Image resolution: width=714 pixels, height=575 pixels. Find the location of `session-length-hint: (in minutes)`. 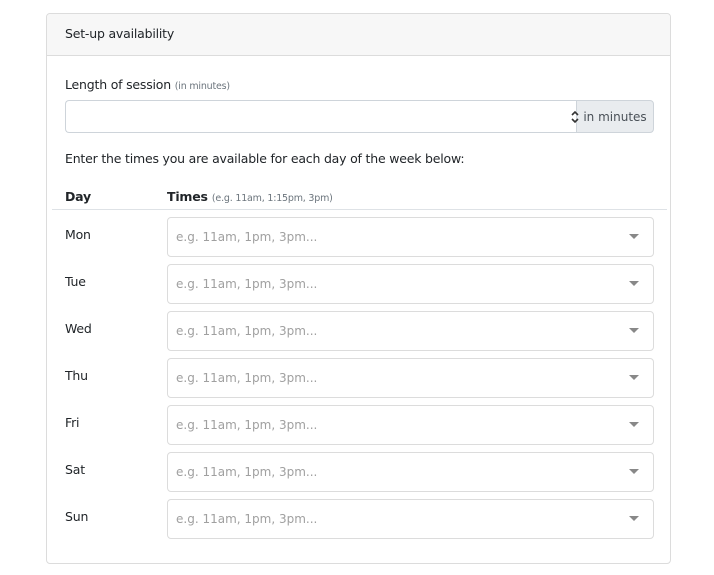

session-length-hint: (in minutes) is located at coordinates (202, 86).